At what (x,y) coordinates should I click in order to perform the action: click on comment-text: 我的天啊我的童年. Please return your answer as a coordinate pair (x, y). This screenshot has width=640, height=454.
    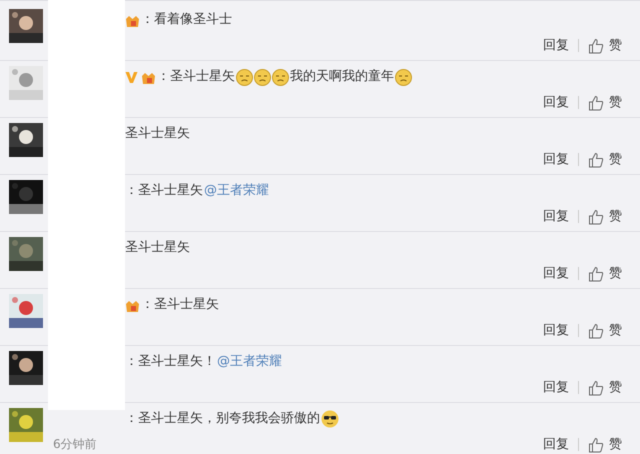
    Looking at the image, I should click on (342, 77).